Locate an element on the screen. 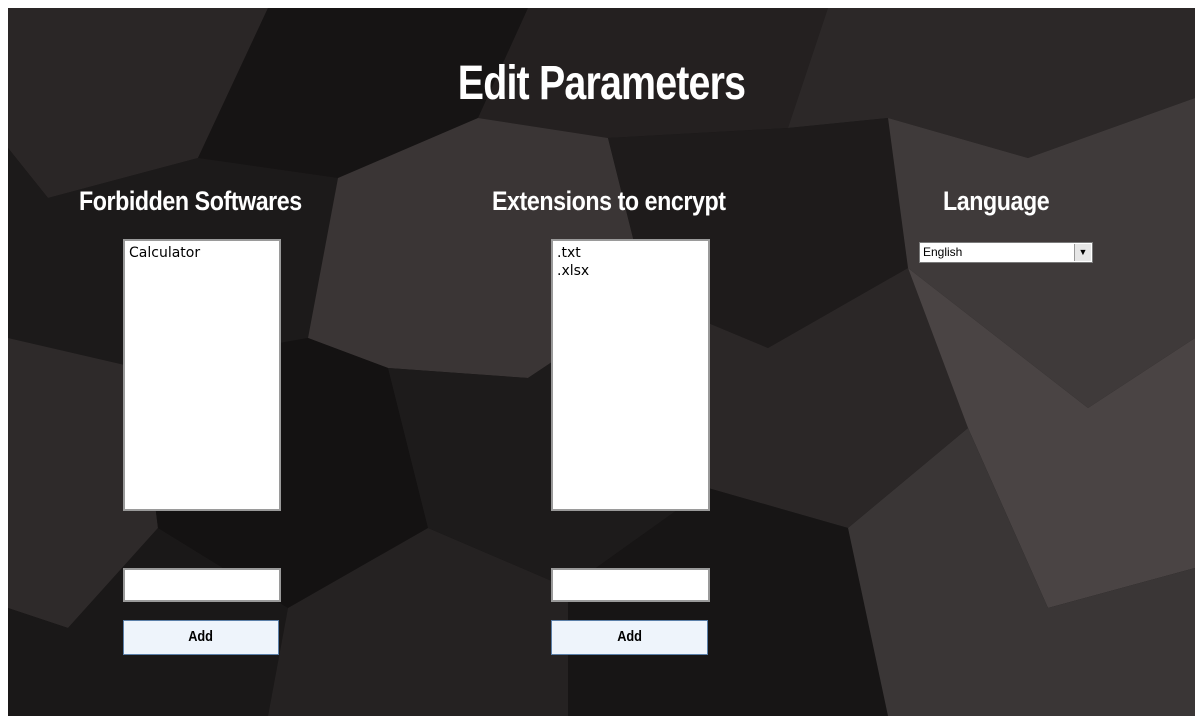  page-title: Edit Parameters is located at coordinates (601, 83).